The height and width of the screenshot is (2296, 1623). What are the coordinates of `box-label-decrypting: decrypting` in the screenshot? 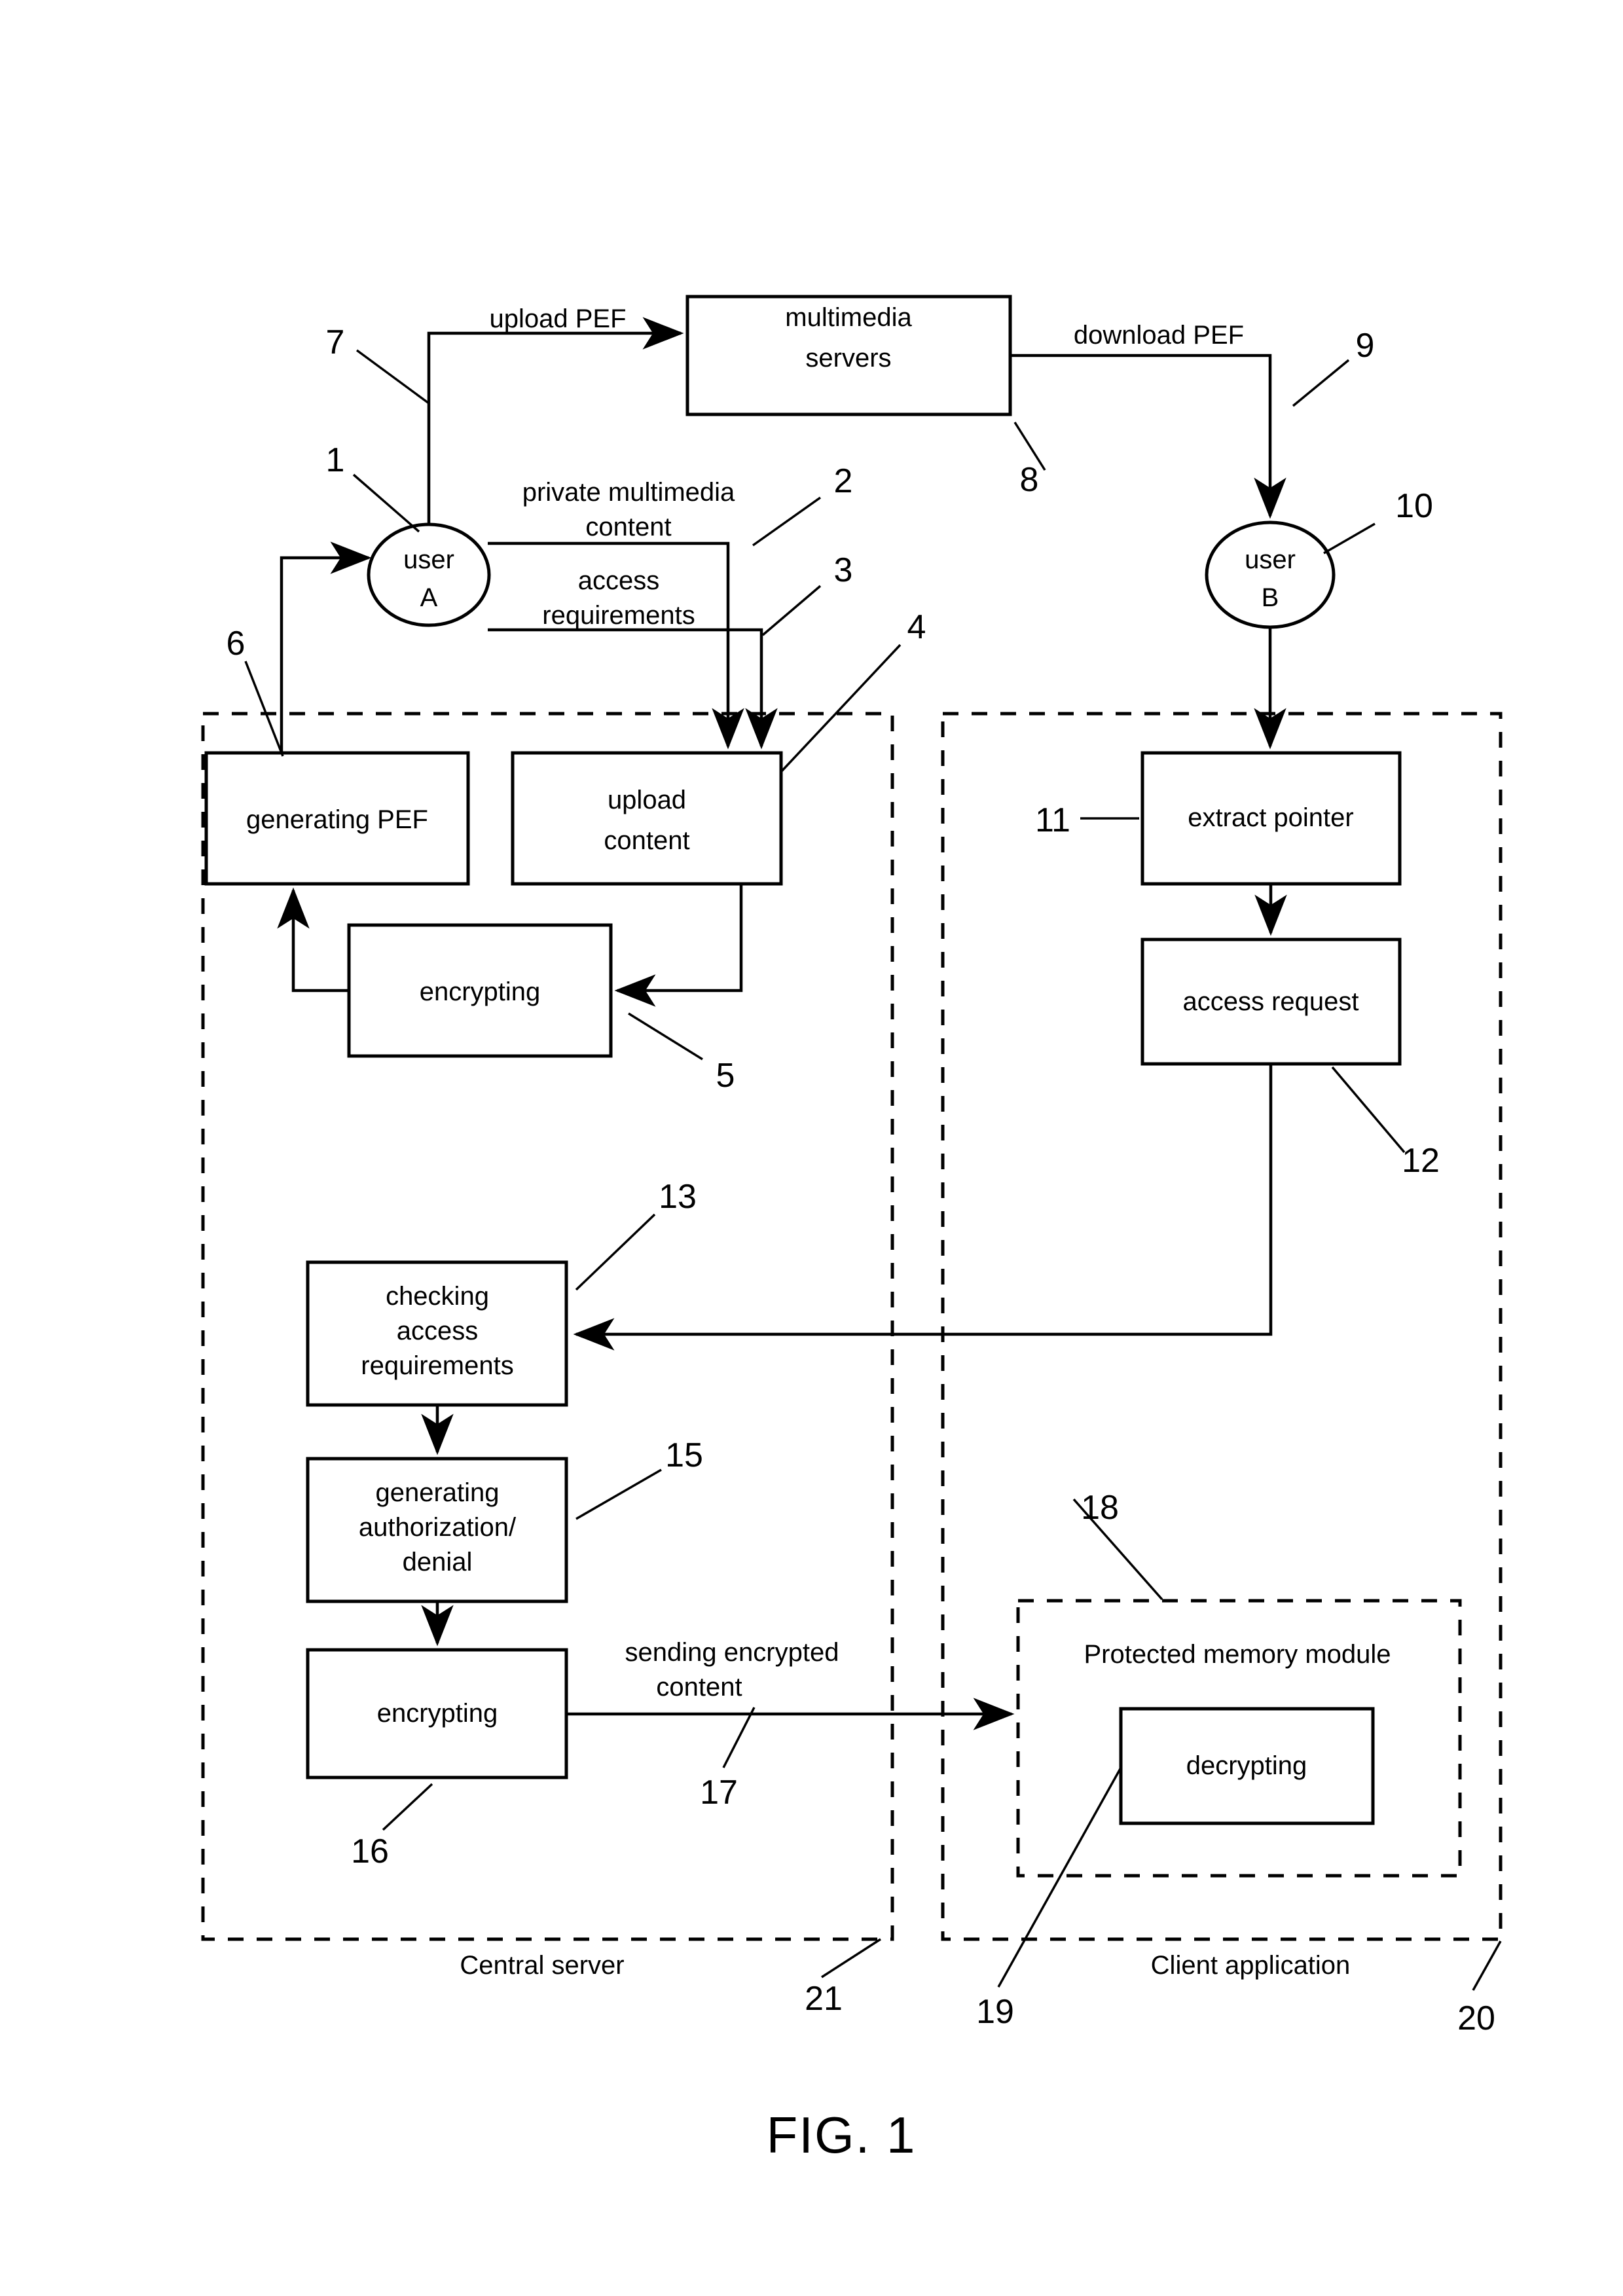 It's located at (1246, 1765).